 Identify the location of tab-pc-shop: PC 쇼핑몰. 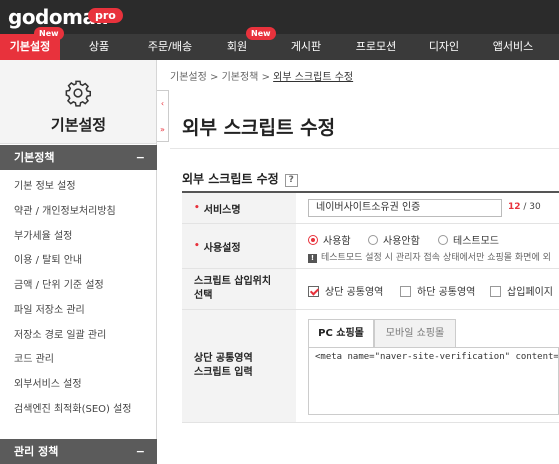
(341, 333).